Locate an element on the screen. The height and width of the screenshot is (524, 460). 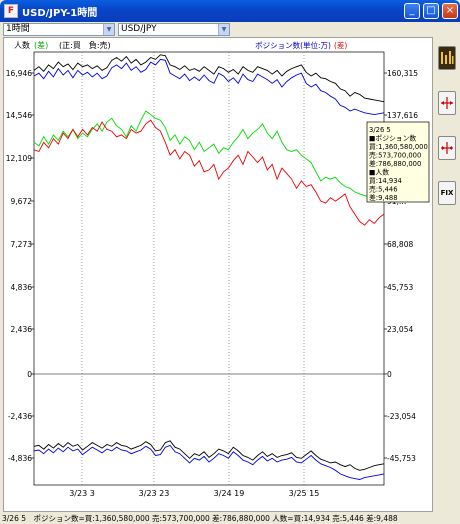
x-tick-label: 3/23 3 is located at coordinates (82, 493).